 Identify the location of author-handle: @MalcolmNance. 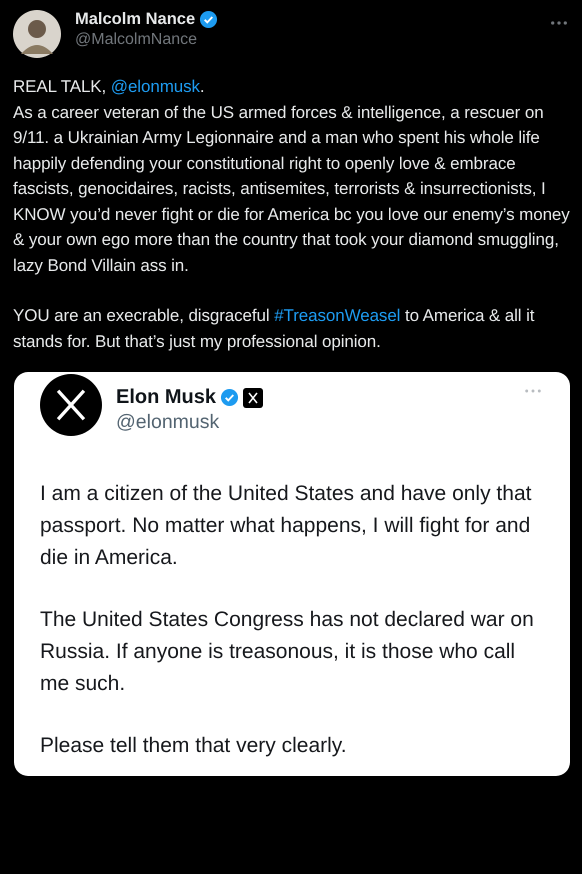
(305, 40).